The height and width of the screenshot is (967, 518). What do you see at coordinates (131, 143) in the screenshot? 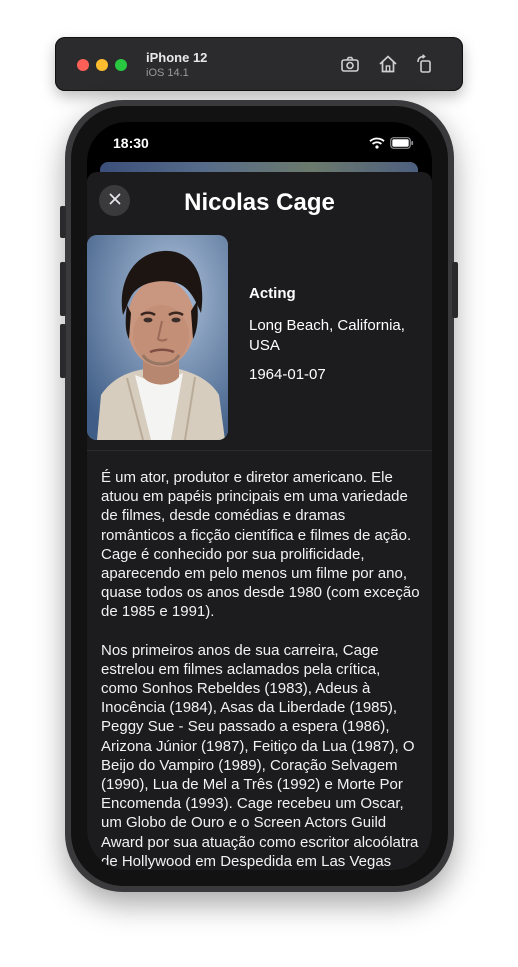
I see `status-time: 18:30` at bounding box center [131, 143].